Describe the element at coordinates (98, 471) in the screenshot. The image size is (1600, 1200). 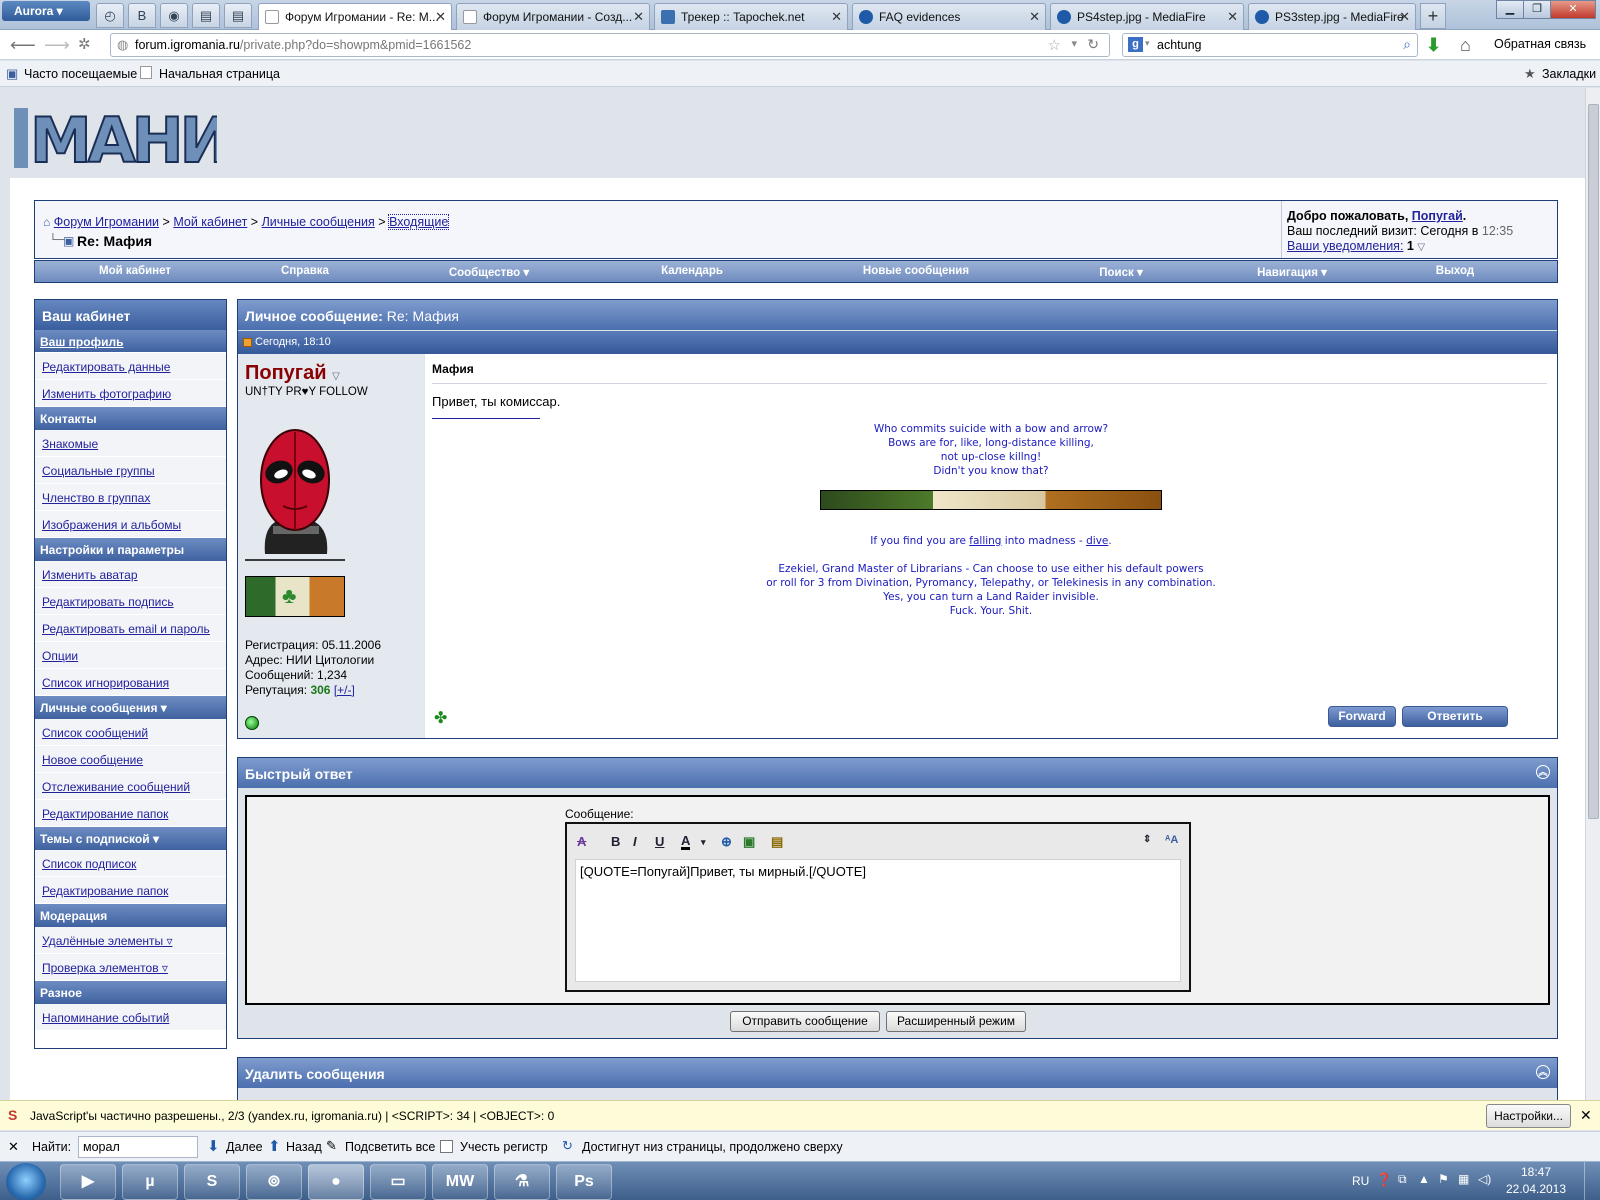
I see `sidebar-item-label: Социальные группы` at that location.